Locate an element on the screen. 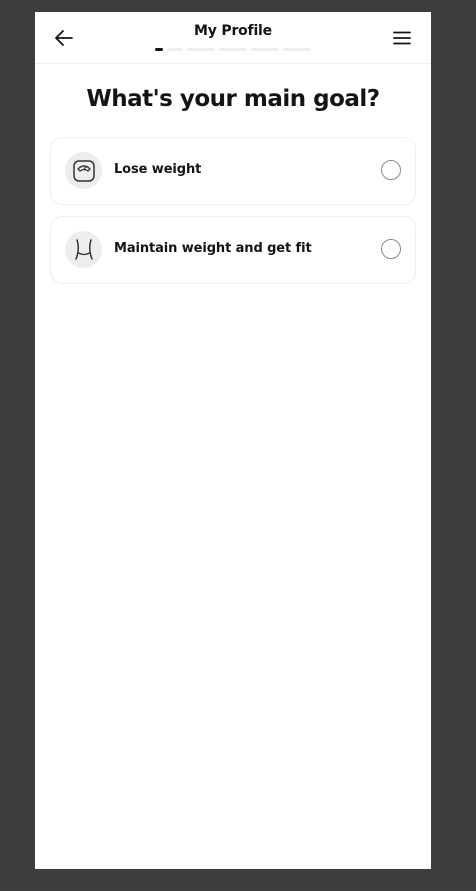 The image size is (476, 891). scale-icon is located at coordinates (83, 170).